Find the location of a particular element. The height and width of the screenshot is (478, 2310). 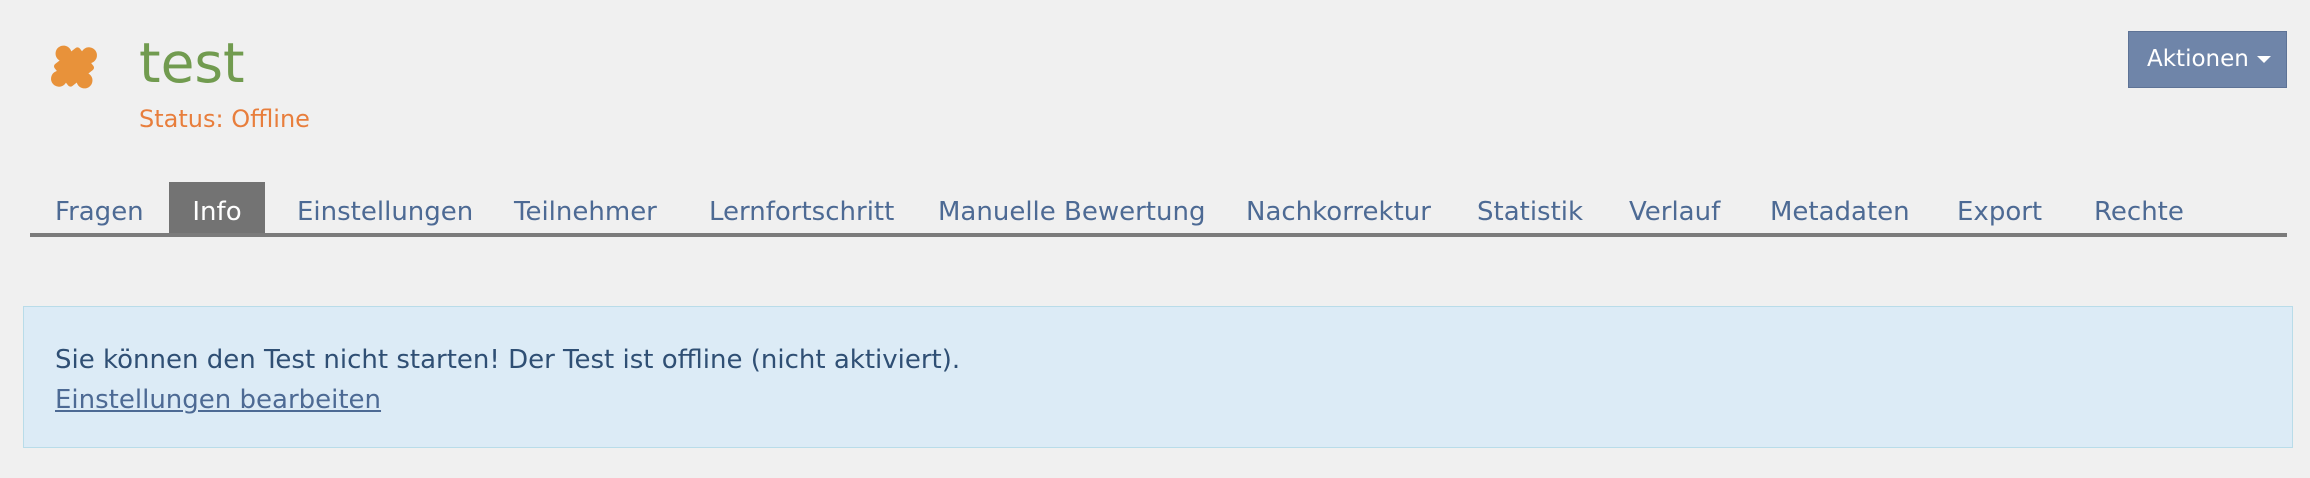

tab-rechte: Rechte is located at coordinates (2139, 207).